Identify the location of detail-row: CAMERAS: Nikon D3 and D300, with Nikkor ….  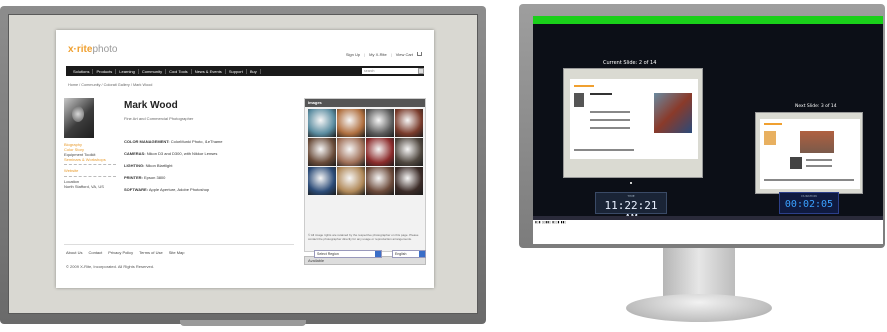
(173, 154).